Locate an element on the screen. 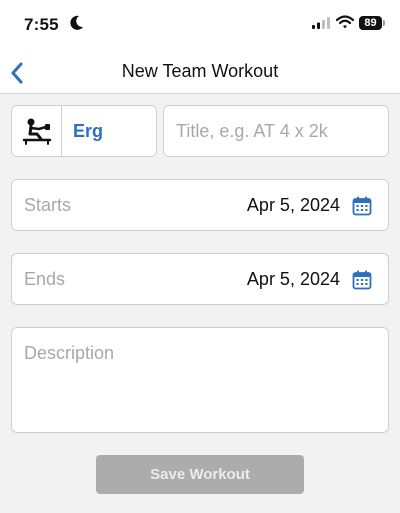 The image size is (400, 513). rowing-erg-icon is located at coordinates (37, 131).